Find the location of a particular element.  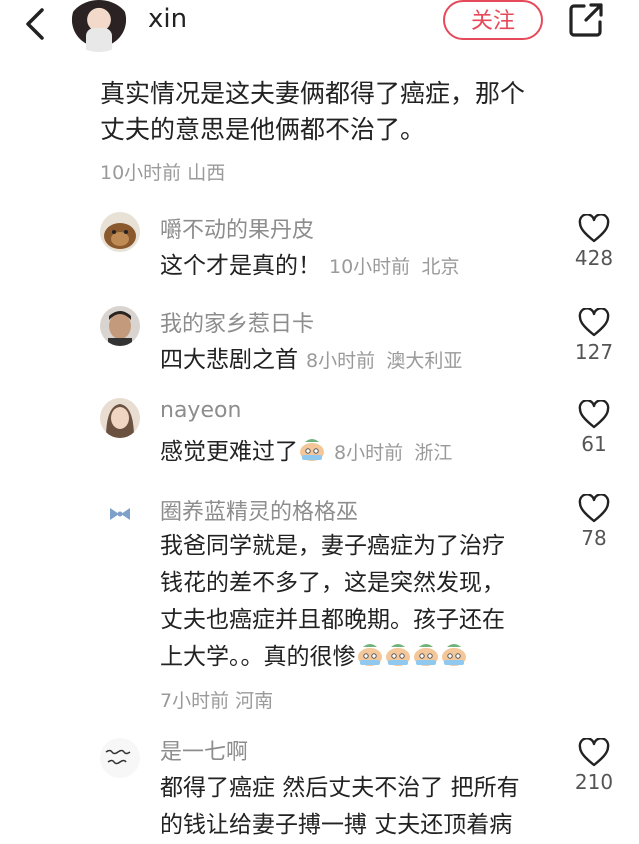

like-button: 78 is located at coordinates (594, 522).